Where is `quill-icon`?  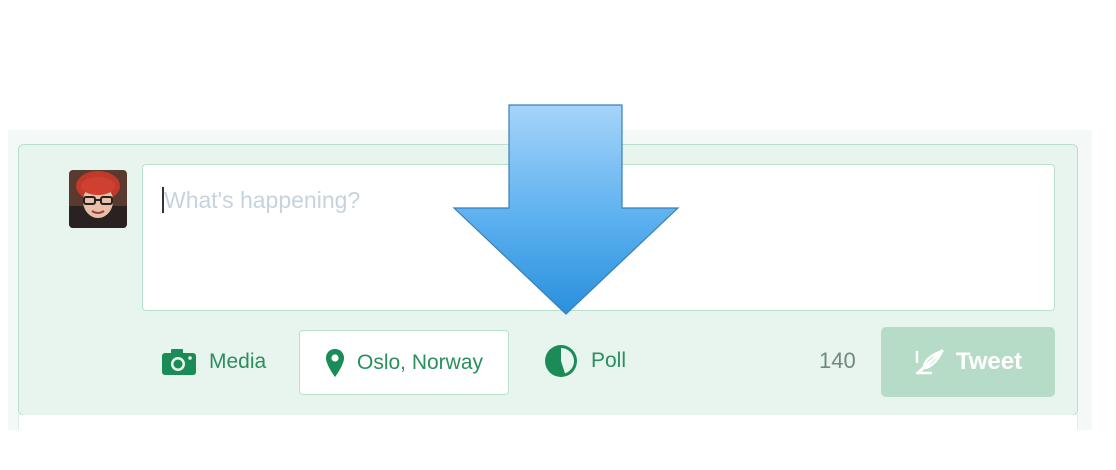 quill-icon is located at coordinates (929, 362).